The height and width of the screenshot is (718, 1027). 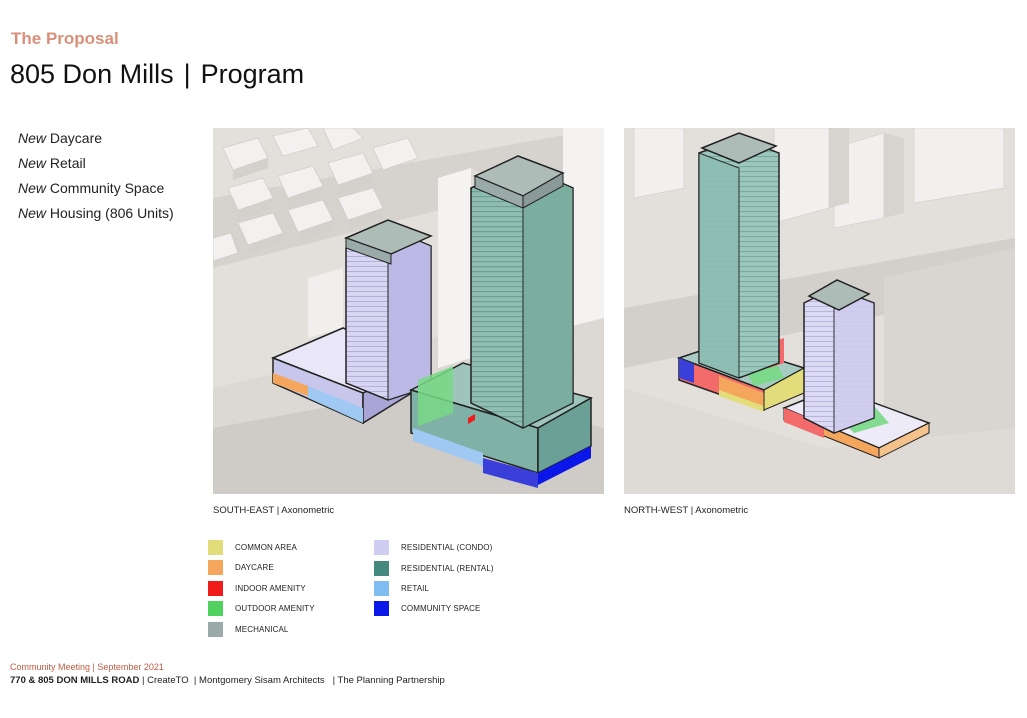 I want to click on page-title: 805 Don Mills | Program, so click(x=157, y=74).